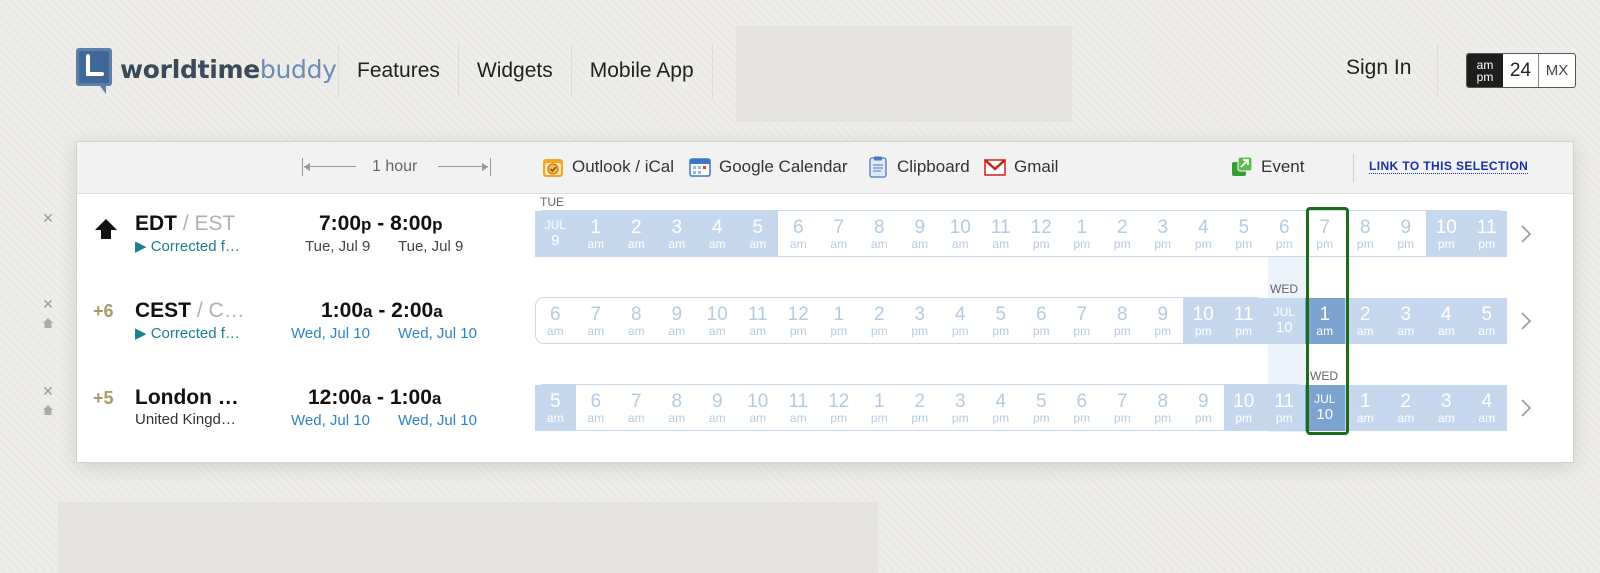  What do you see at coordinates (1378, 68) in the screenshot?
I see `sign-in-link: Sign In` at bounding box center [1378, 68].